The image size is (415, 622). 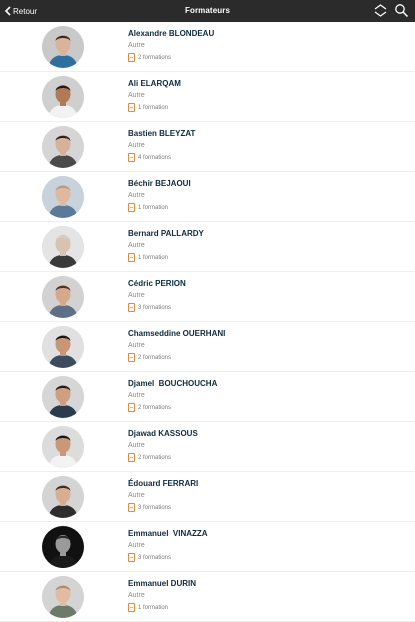 What do you see at coordinates (207, 447) in the screenshot?
I see `trainer-row: Djawad KASSOUS Autre 2 formations` at bounding box center [207, 447].